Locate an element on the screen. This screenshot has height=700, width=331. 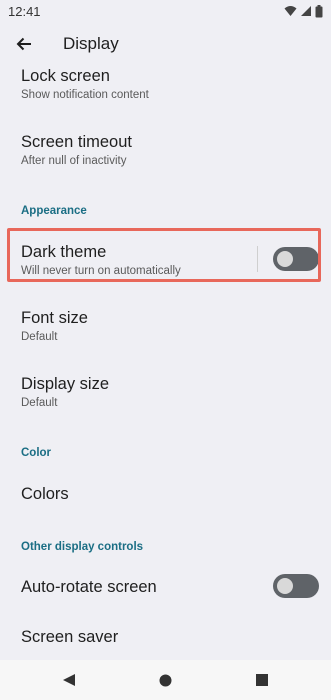
battery-icon is located at coordinates (319, 10).